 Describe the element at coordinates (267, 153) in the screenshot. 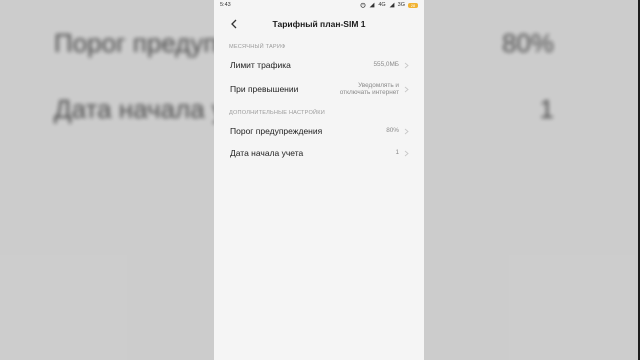

I see `billing-start-label: Дата начала учета` at that location.